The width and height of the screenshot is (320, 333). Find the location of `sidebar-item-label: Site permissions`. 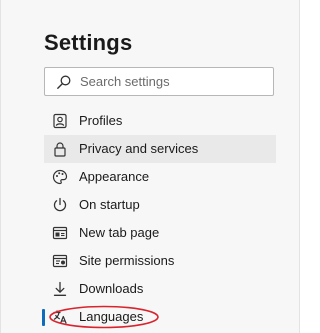

sidebar-item-label: Site permissions is located at coordinates (127, 260).